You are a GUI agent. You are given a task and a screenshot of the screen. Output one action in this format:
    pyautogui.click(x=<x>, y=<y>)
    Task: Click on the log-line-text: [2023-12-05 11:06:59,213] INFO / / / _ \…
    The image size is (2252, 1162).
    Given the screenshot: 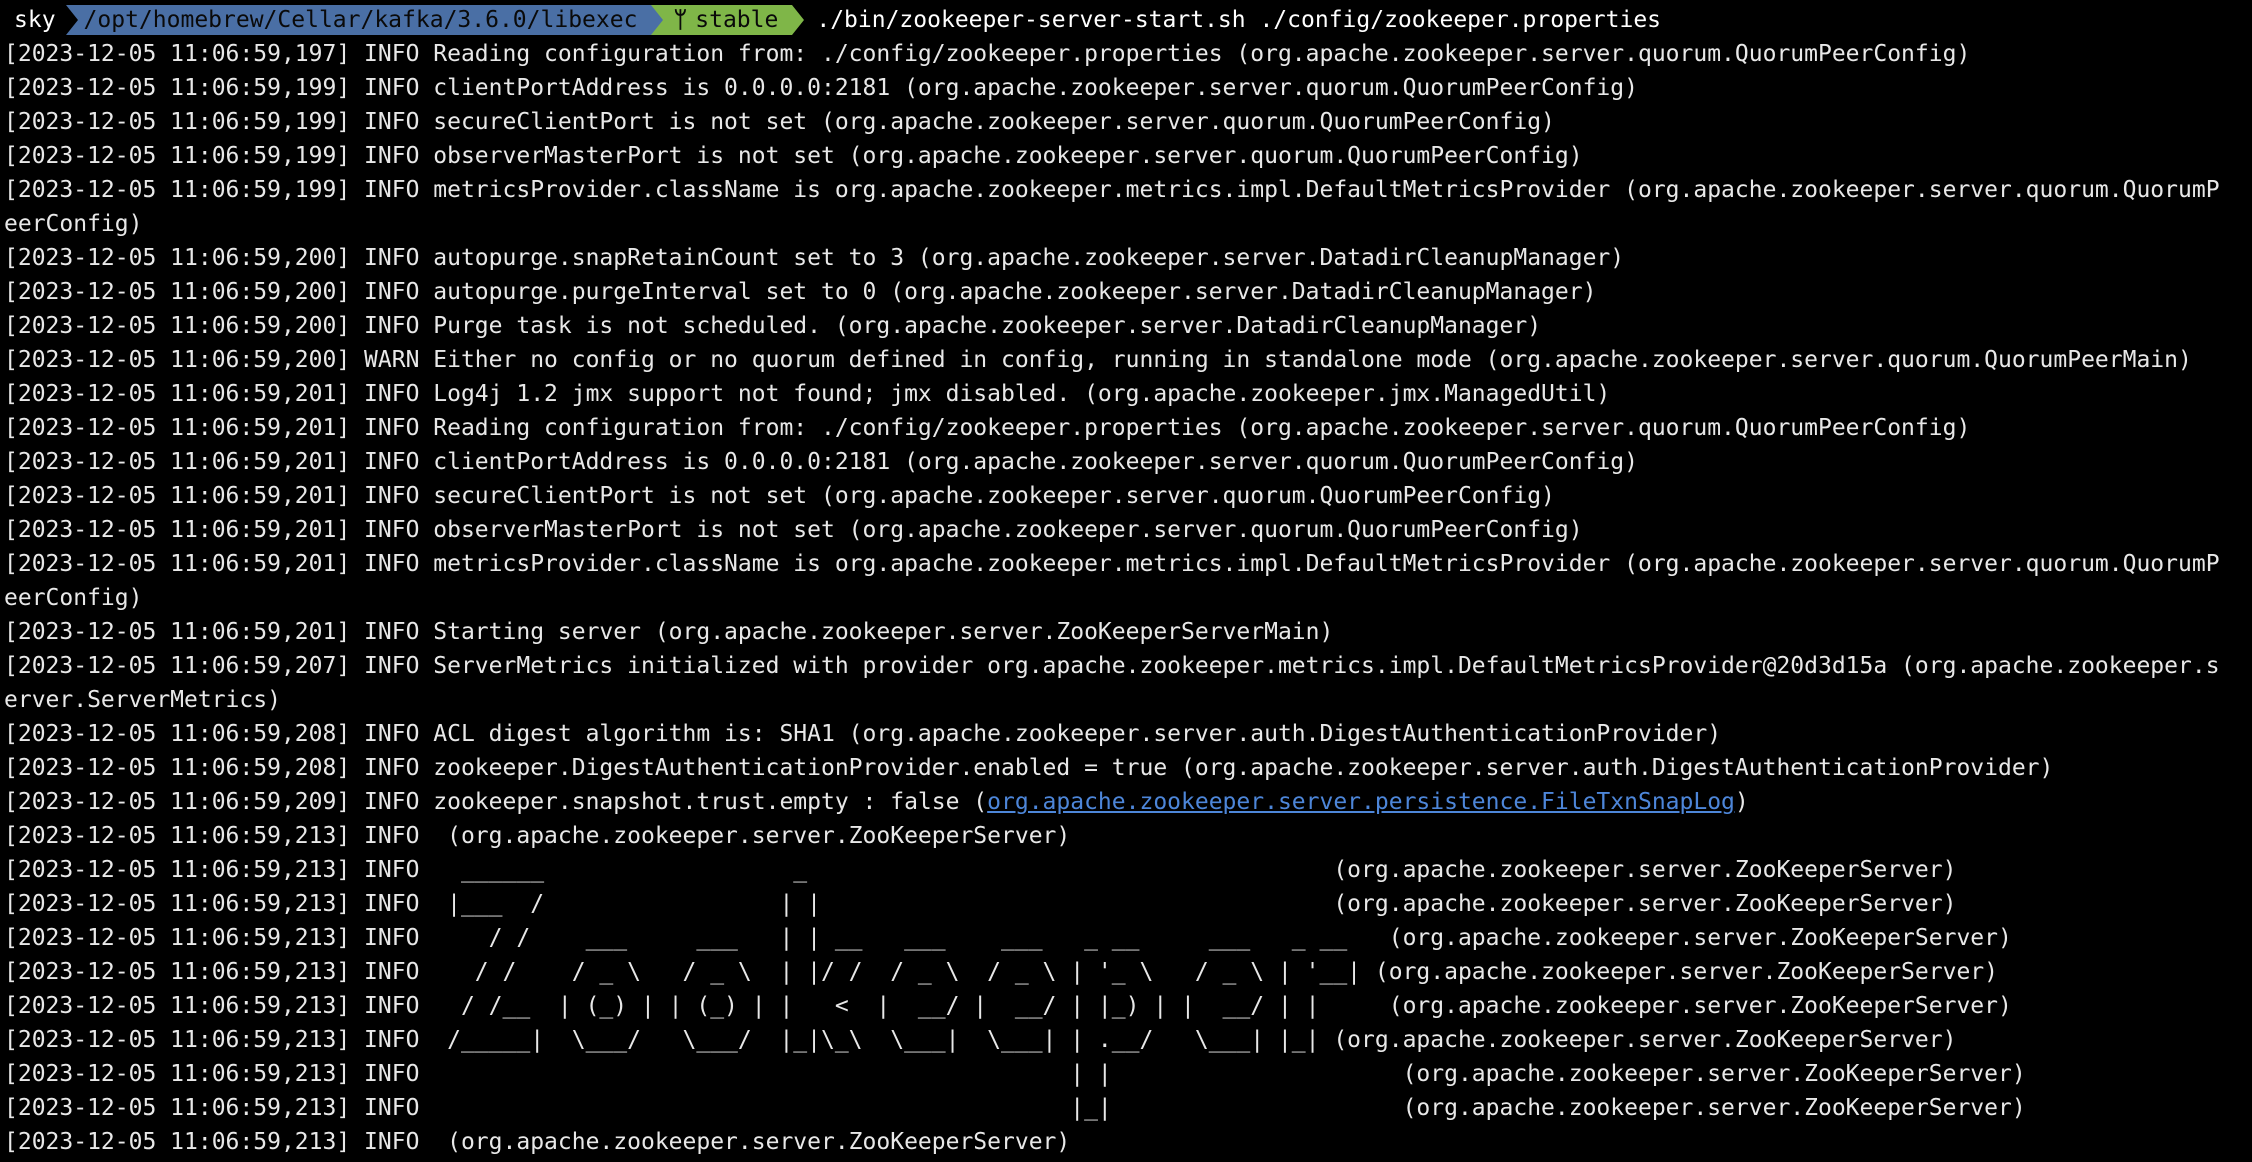 What is the action you would take?
    pyautogui.click(x=1001, y=972)
    